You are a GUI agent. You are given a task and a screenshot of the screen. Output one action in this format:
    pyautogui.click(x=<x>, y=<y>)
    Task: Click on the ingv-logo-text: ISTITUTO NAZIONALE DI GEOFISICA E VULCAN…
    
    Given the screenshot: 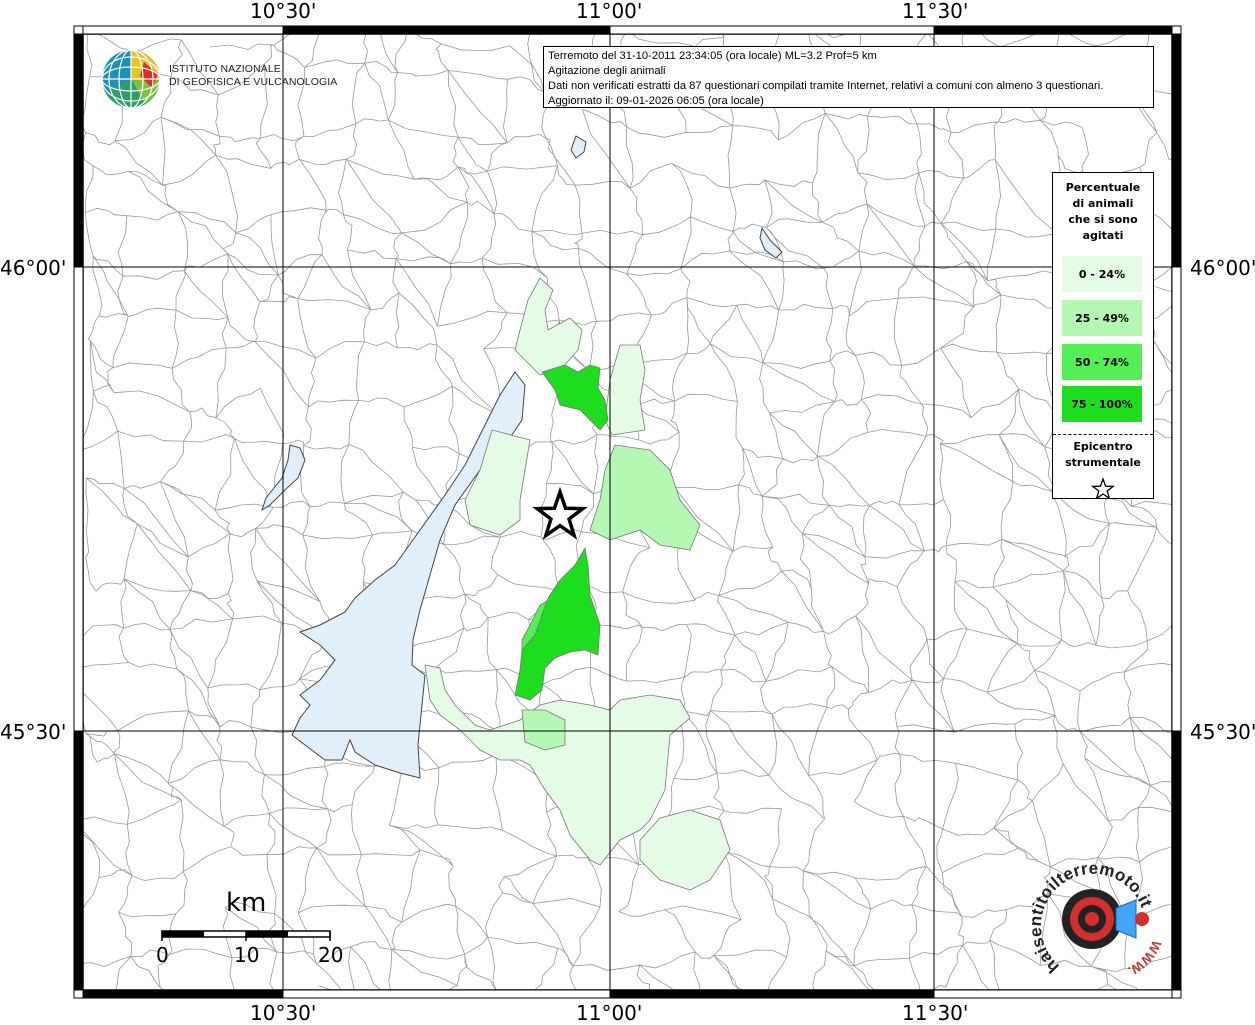 What is the action you would take?
    pyautogui.click(x=253, y=76)
    